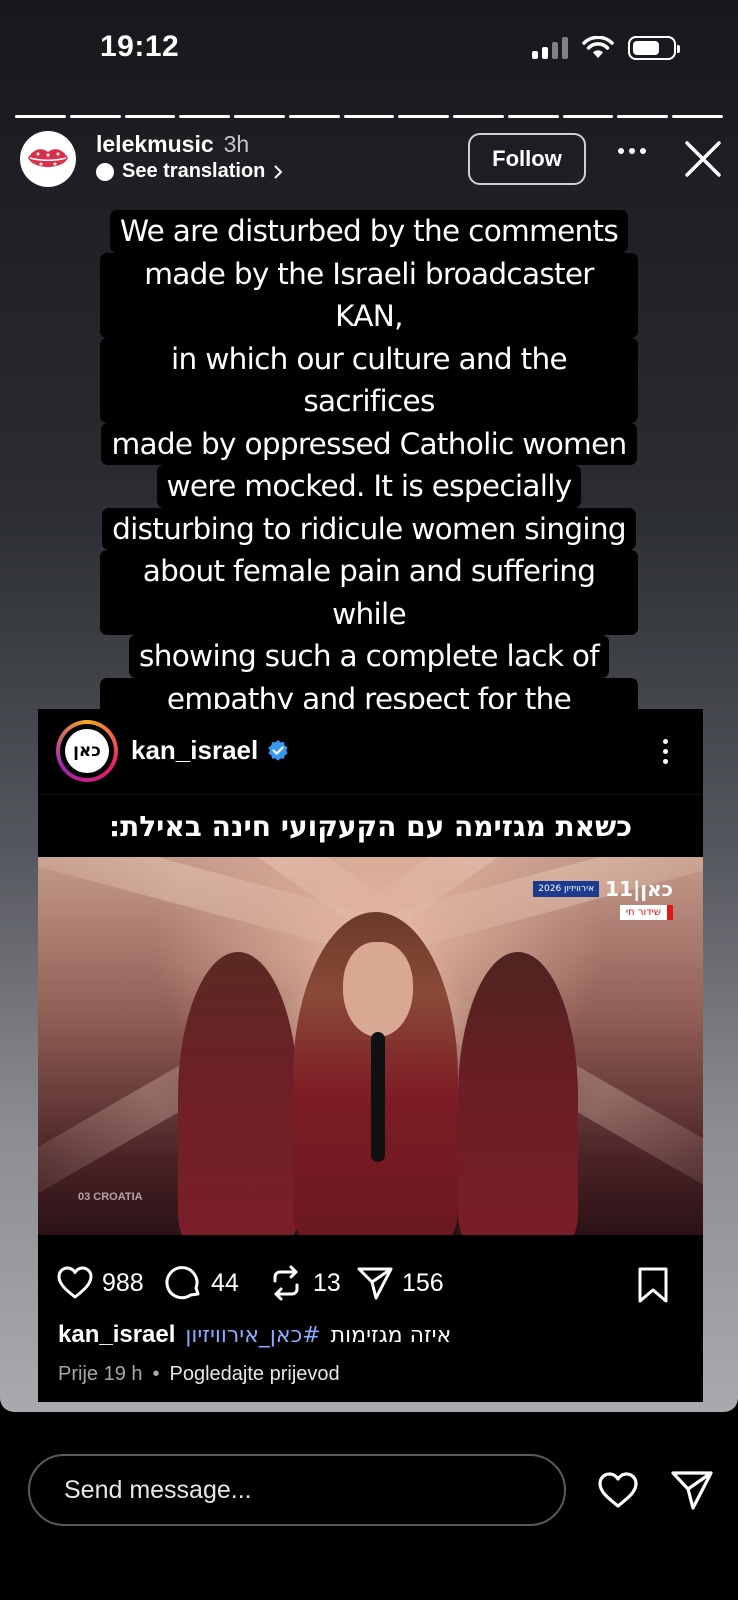  Describe the element at coordinates (653, 1285) in the screenshot. I see `bookmark-icon` at that location.